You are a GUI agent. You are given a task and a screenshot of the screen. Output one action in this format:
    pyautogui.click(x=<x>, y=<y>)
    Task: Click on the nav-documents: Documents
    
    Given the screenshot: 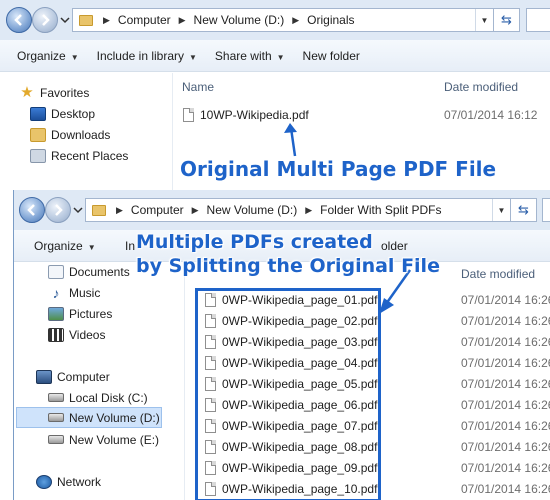 What is the action you would take?
    pyautogui.click(x=89, y=271)
    